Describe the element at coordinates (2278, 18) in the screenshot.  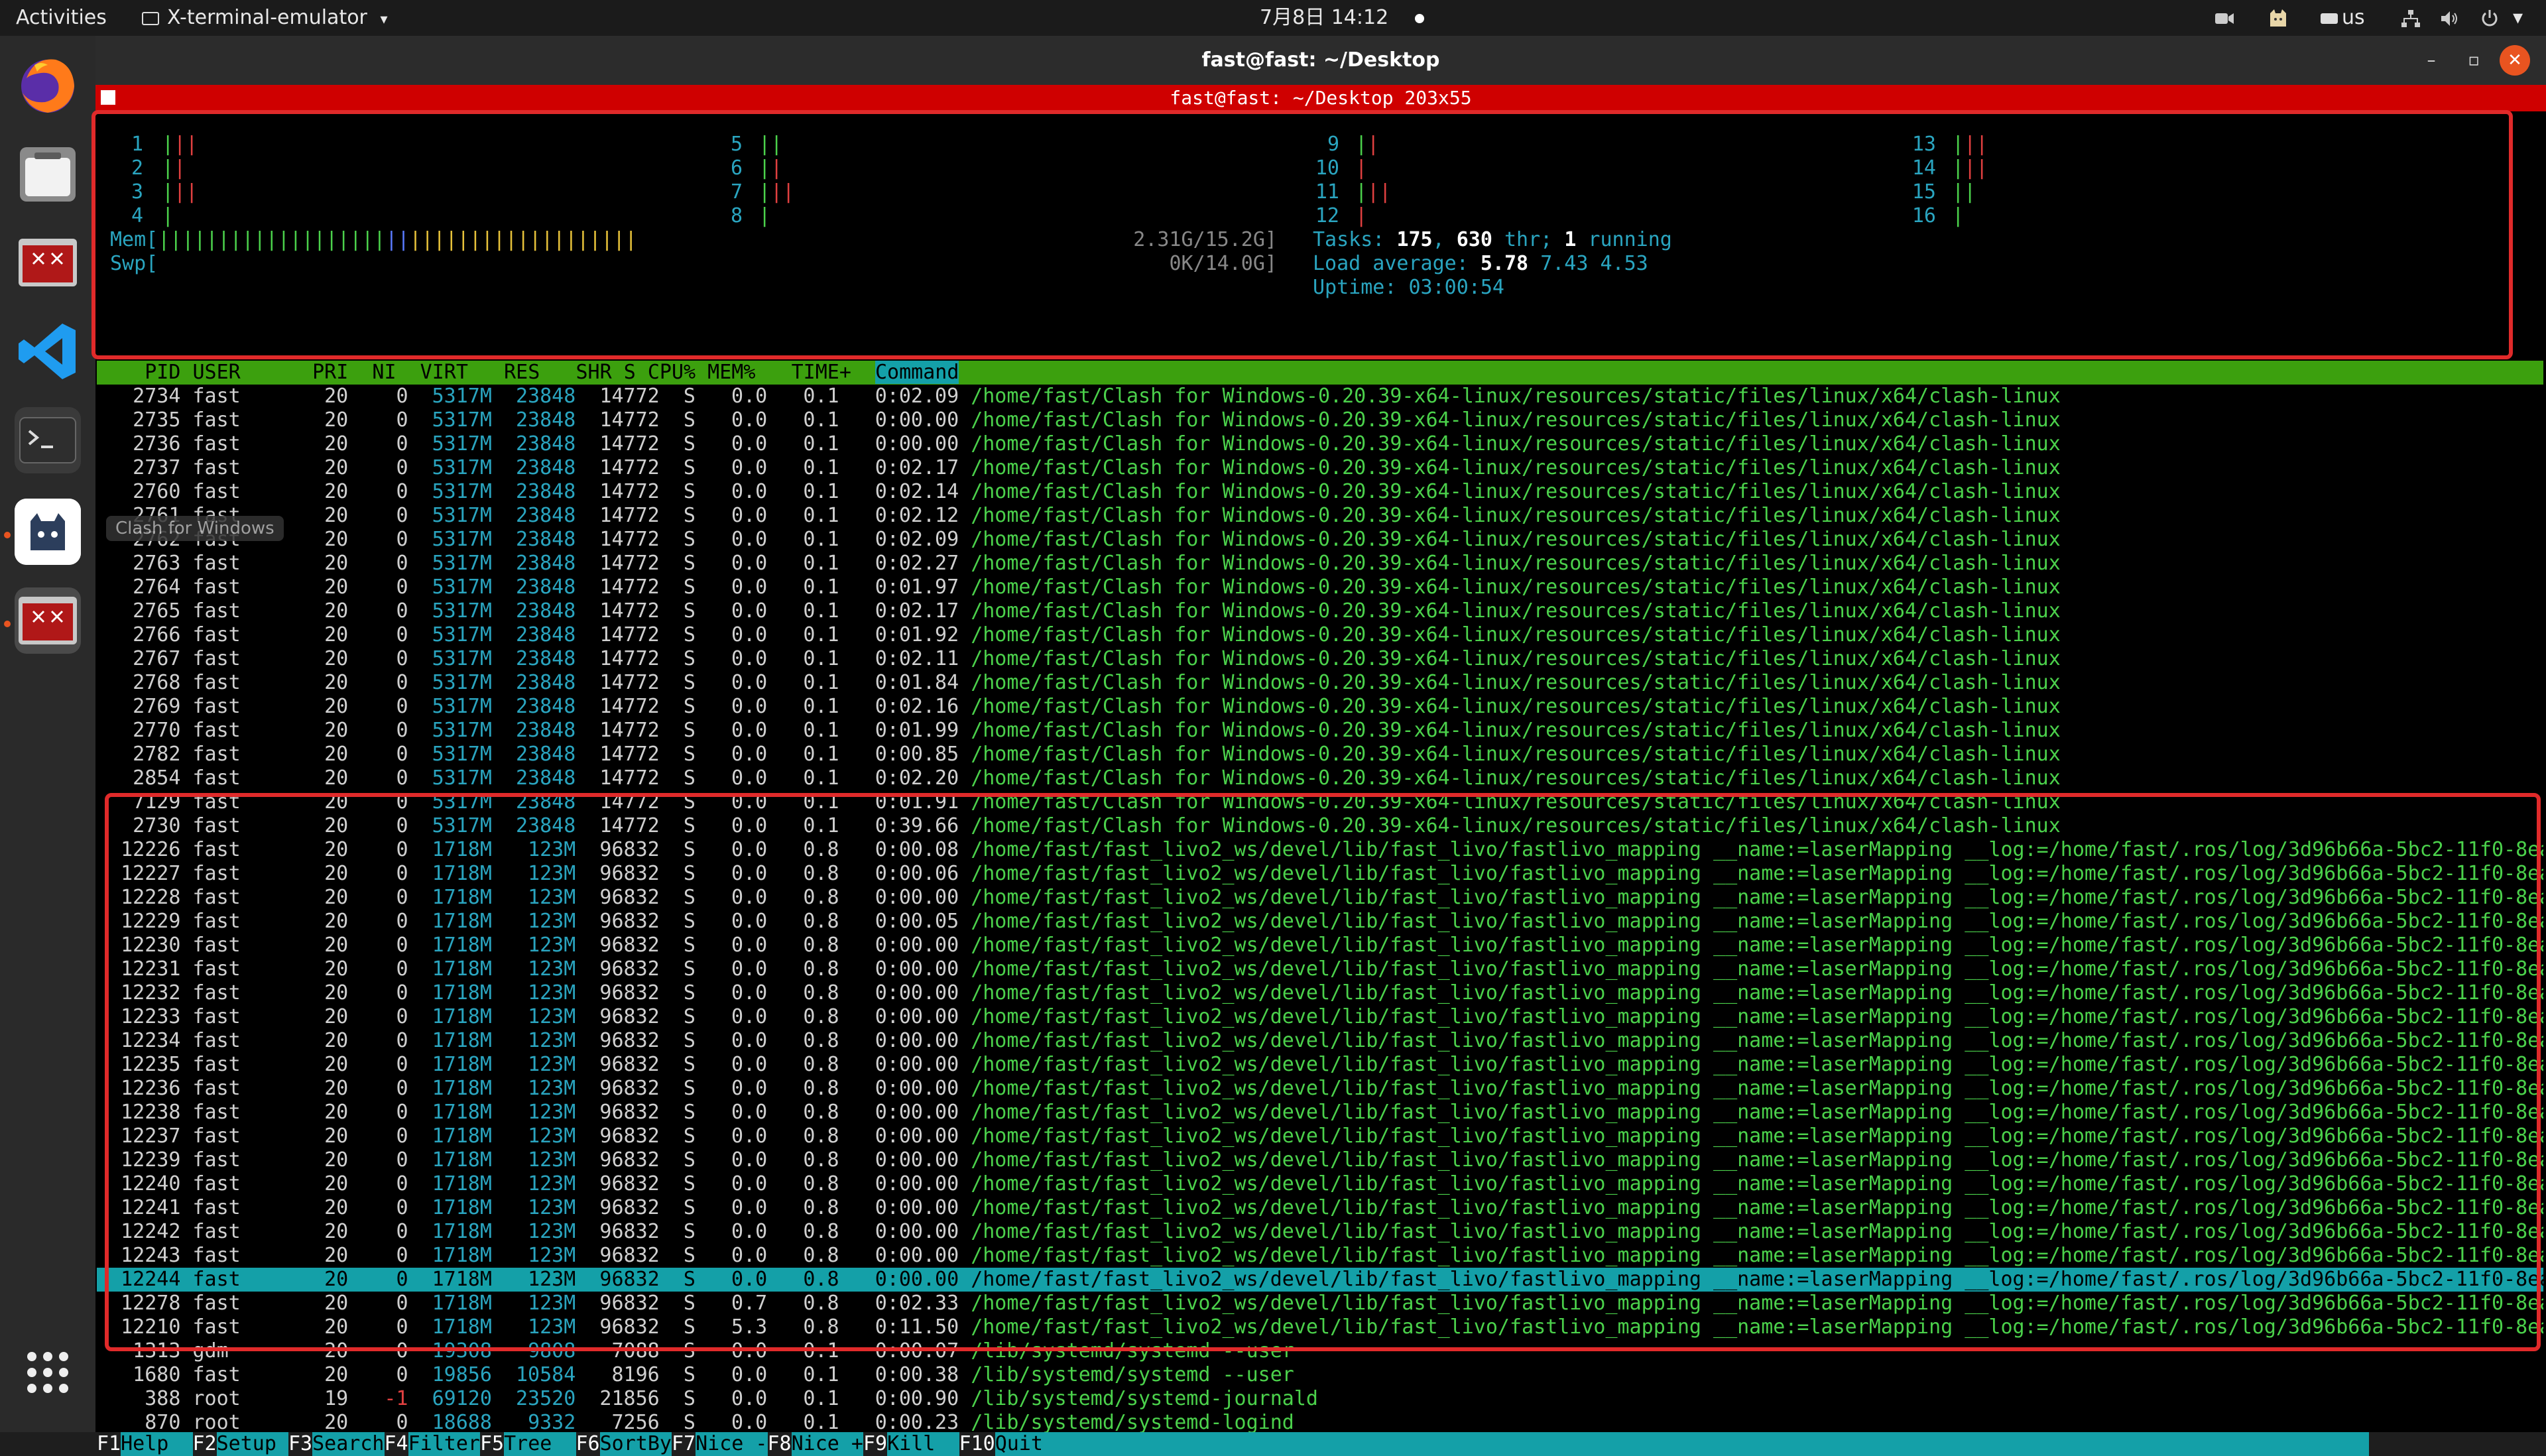
I see `clash-tray-icon` at that location.